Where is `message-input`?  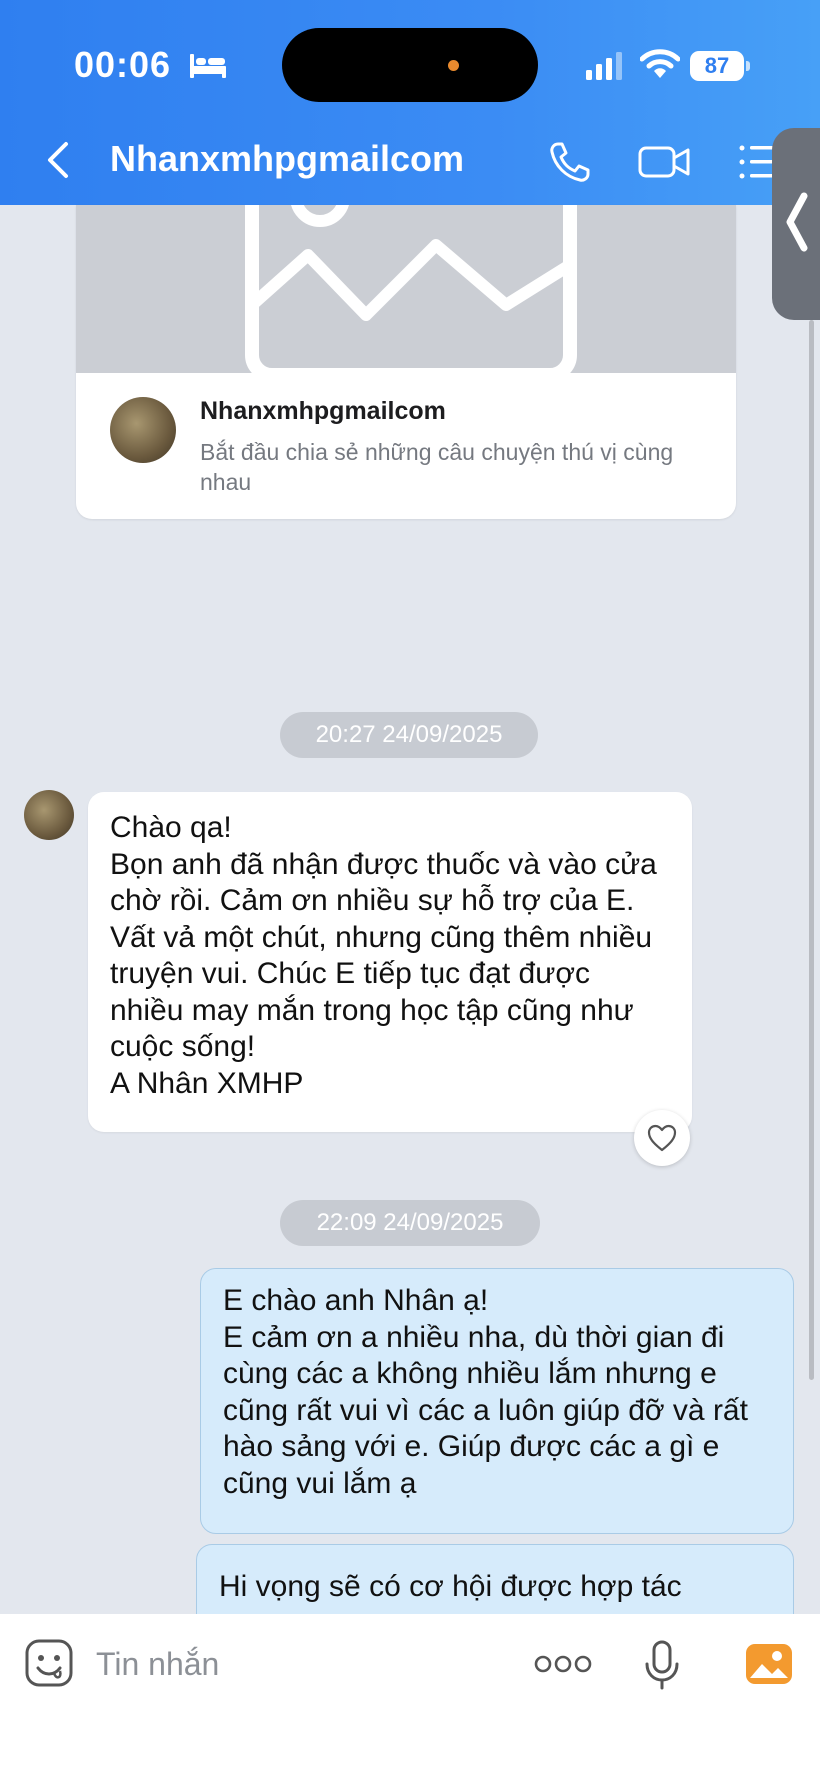 message-input is located at coordinates (266, 1664).